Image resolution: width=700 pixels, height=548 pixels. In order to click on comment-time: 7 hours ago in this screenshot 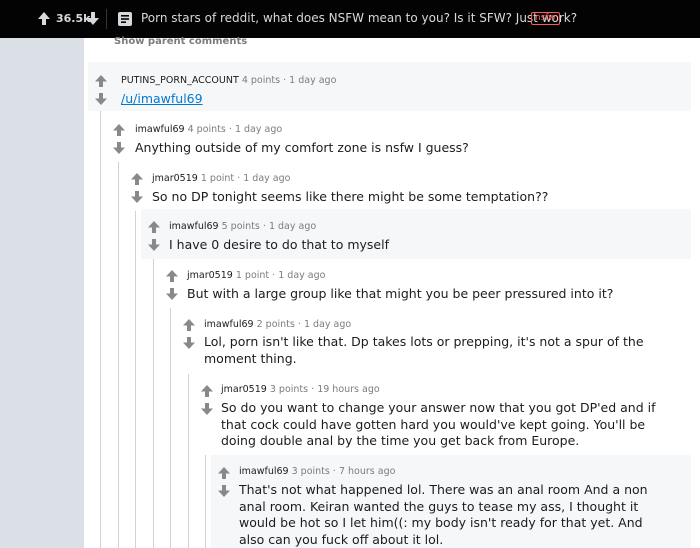, I will do `click(367, 471)`.